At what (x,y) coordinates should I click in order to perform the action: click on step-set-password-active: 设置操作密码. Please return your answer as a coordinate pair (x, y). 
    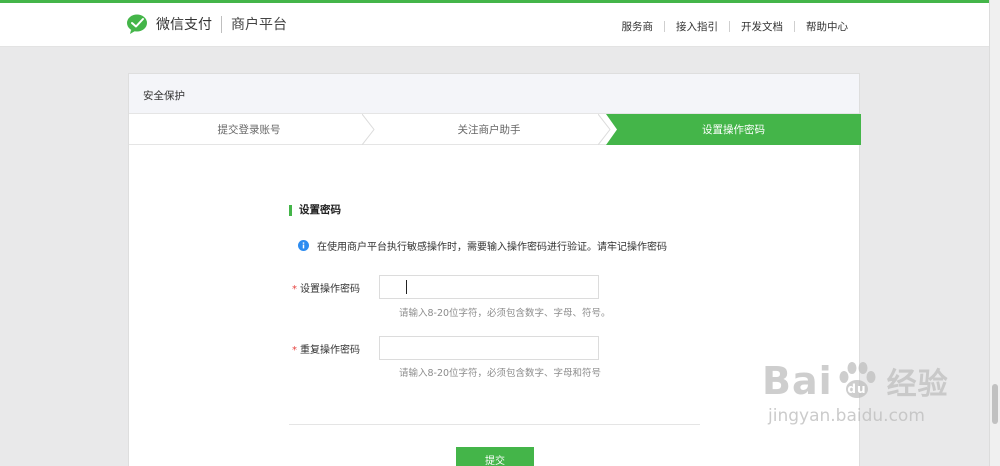
    Looking at the image, I should click on (733, 129).